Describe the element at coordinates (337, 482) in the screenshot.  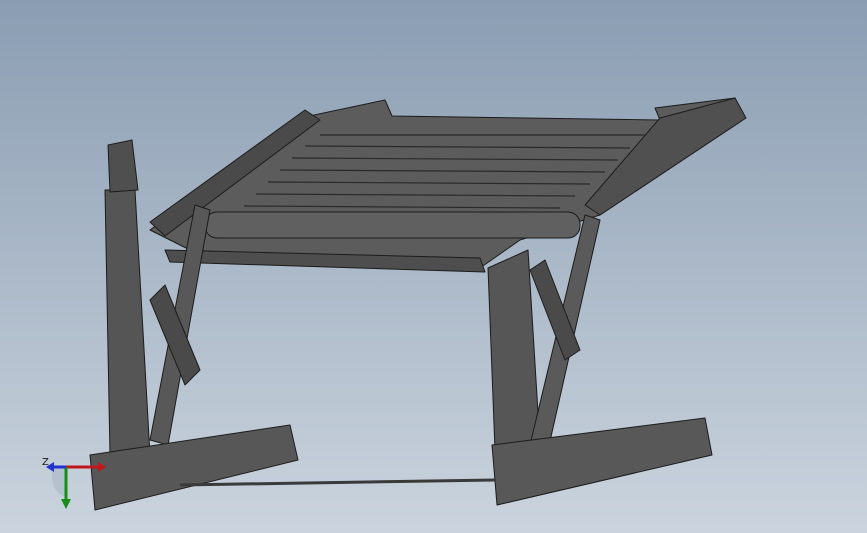
I see `base-connecting-rod` at that location.